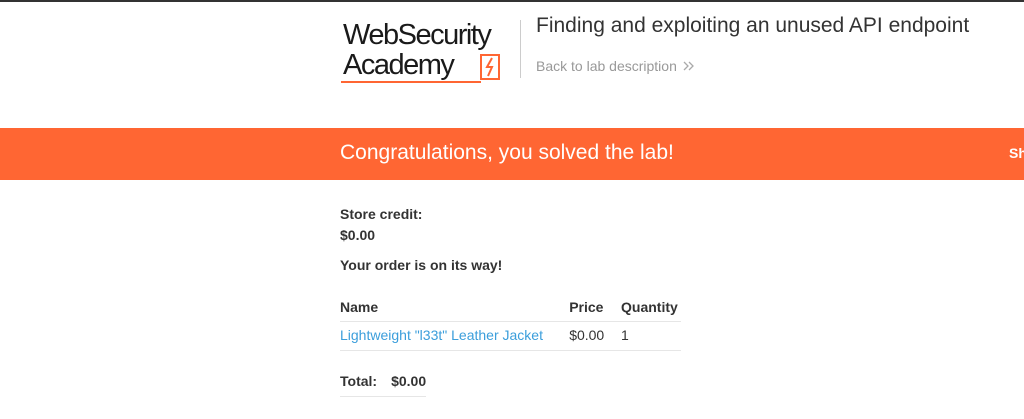  I want to click on solved-banner: Congratulations, you solved the lab! Sh, so click(512, 154).